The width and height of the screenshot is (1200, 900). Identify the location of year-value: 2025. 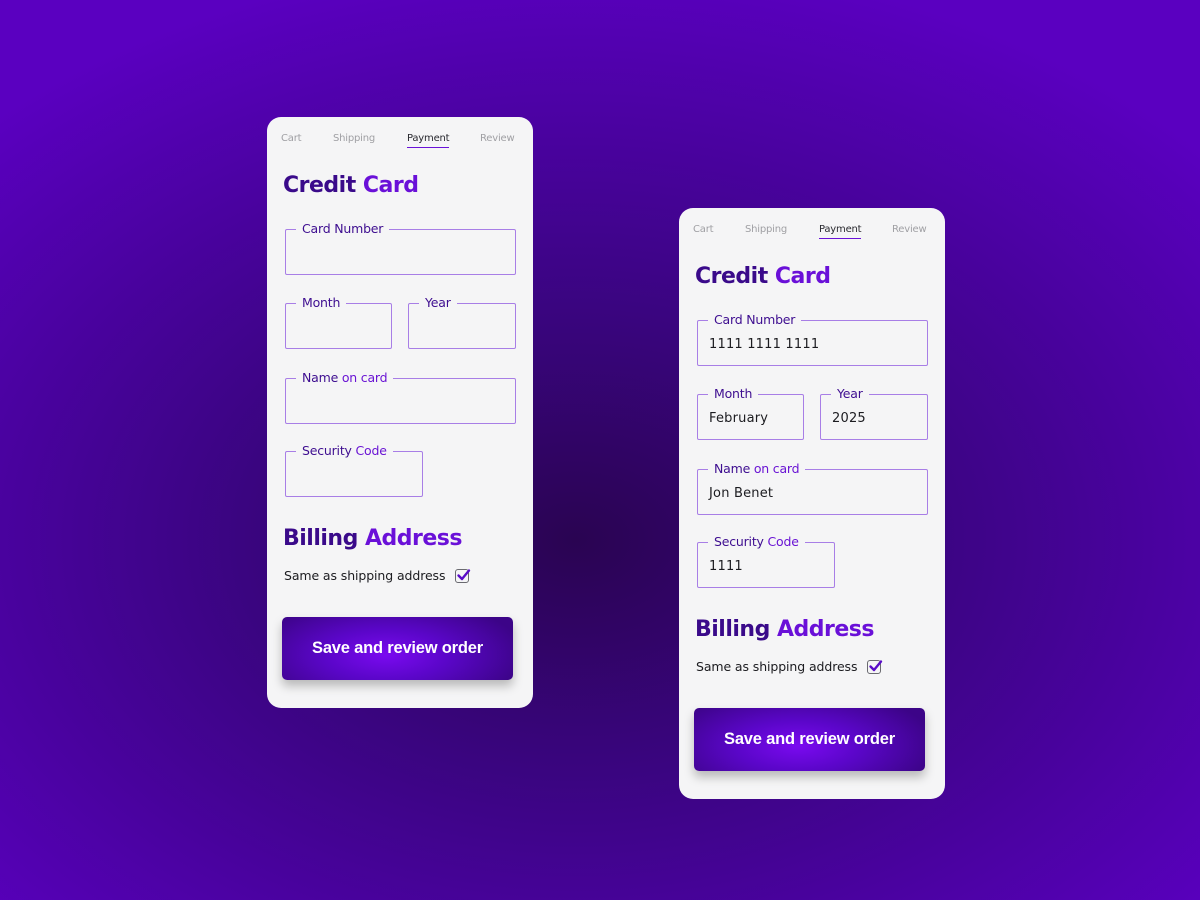
(849, 418).